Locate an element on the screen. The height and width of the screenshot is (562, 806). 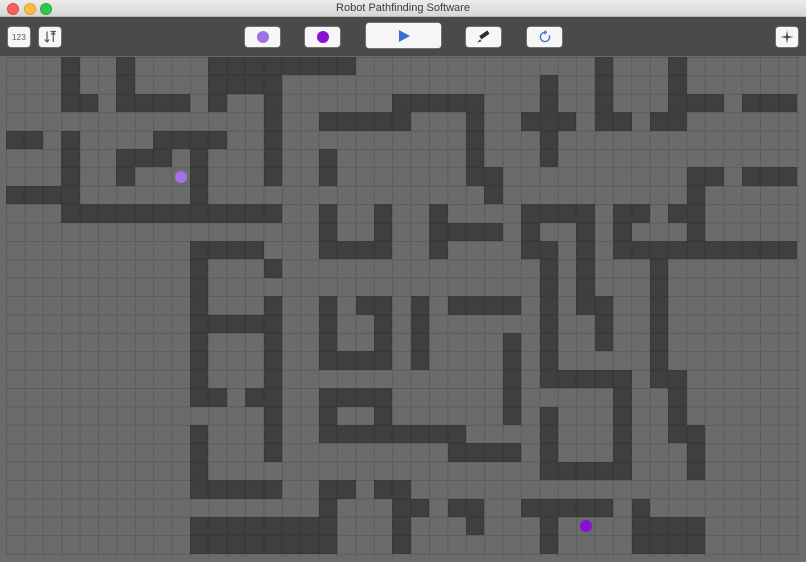
sort-button is located at coordinates (50, 37).